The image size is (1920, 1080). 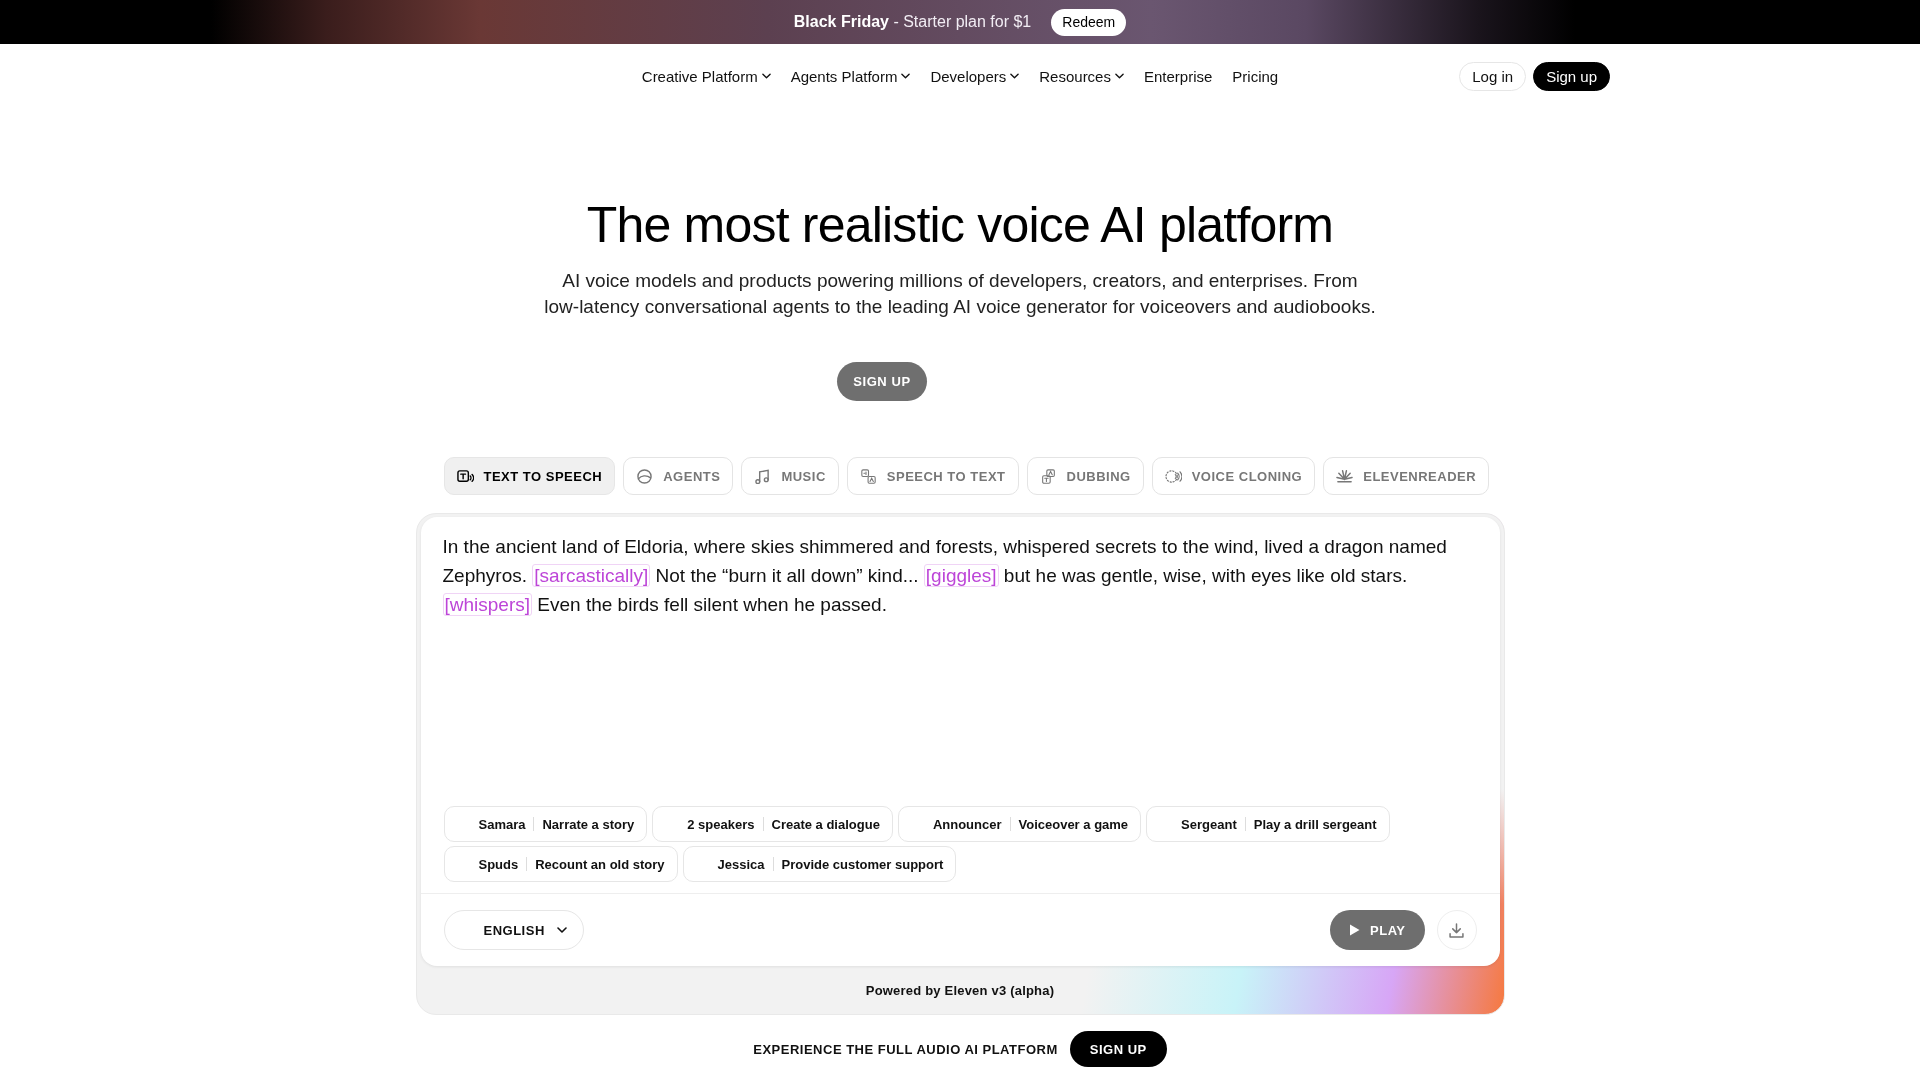 I want to click on music-note-icon, so click(x=763, y=476).